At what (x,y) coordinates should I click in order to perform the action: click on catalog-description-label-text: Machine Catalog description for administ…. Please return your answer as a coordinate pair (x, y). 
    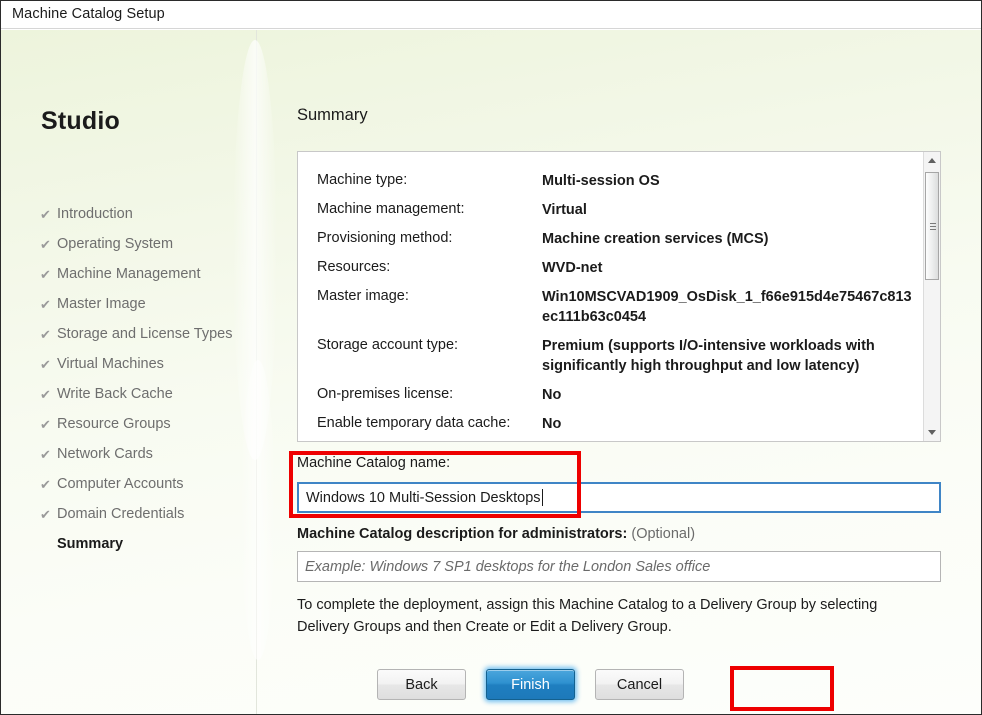
    Looking at the image, I should click on (462, 534).